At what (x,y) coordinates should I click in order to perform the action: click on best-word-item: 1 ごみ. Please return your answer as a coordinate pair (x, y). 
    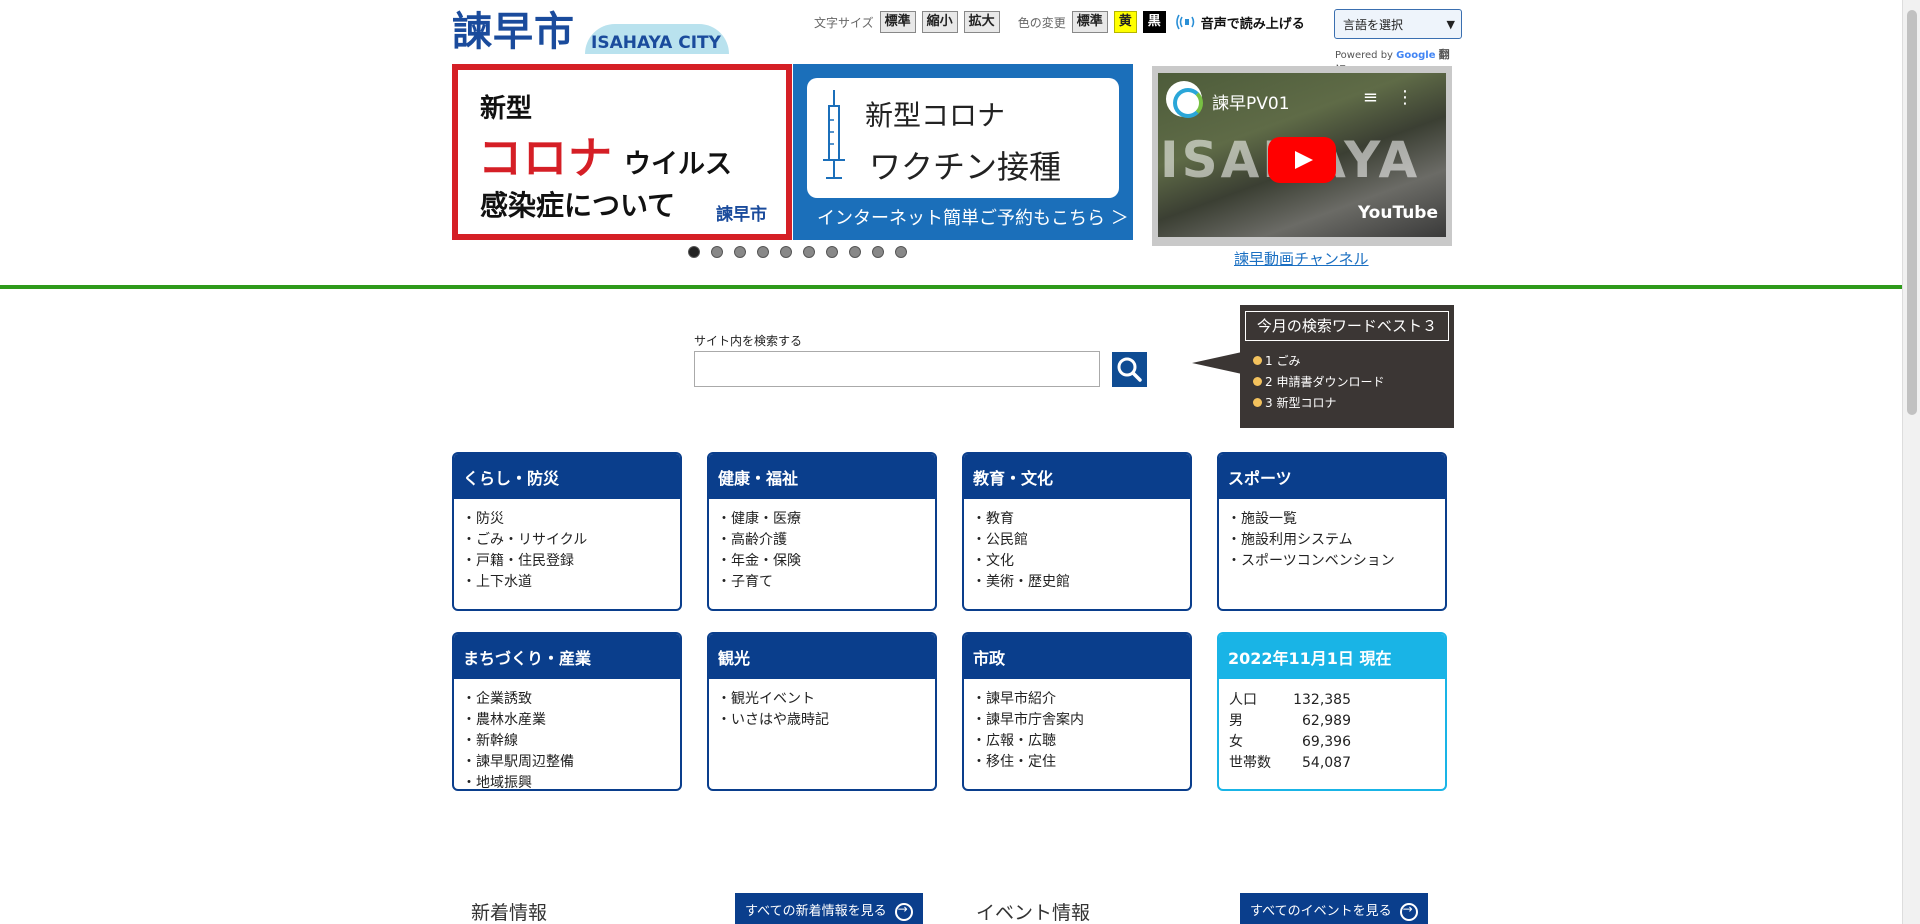
    Looking at the image, I should click on (1318, 361).